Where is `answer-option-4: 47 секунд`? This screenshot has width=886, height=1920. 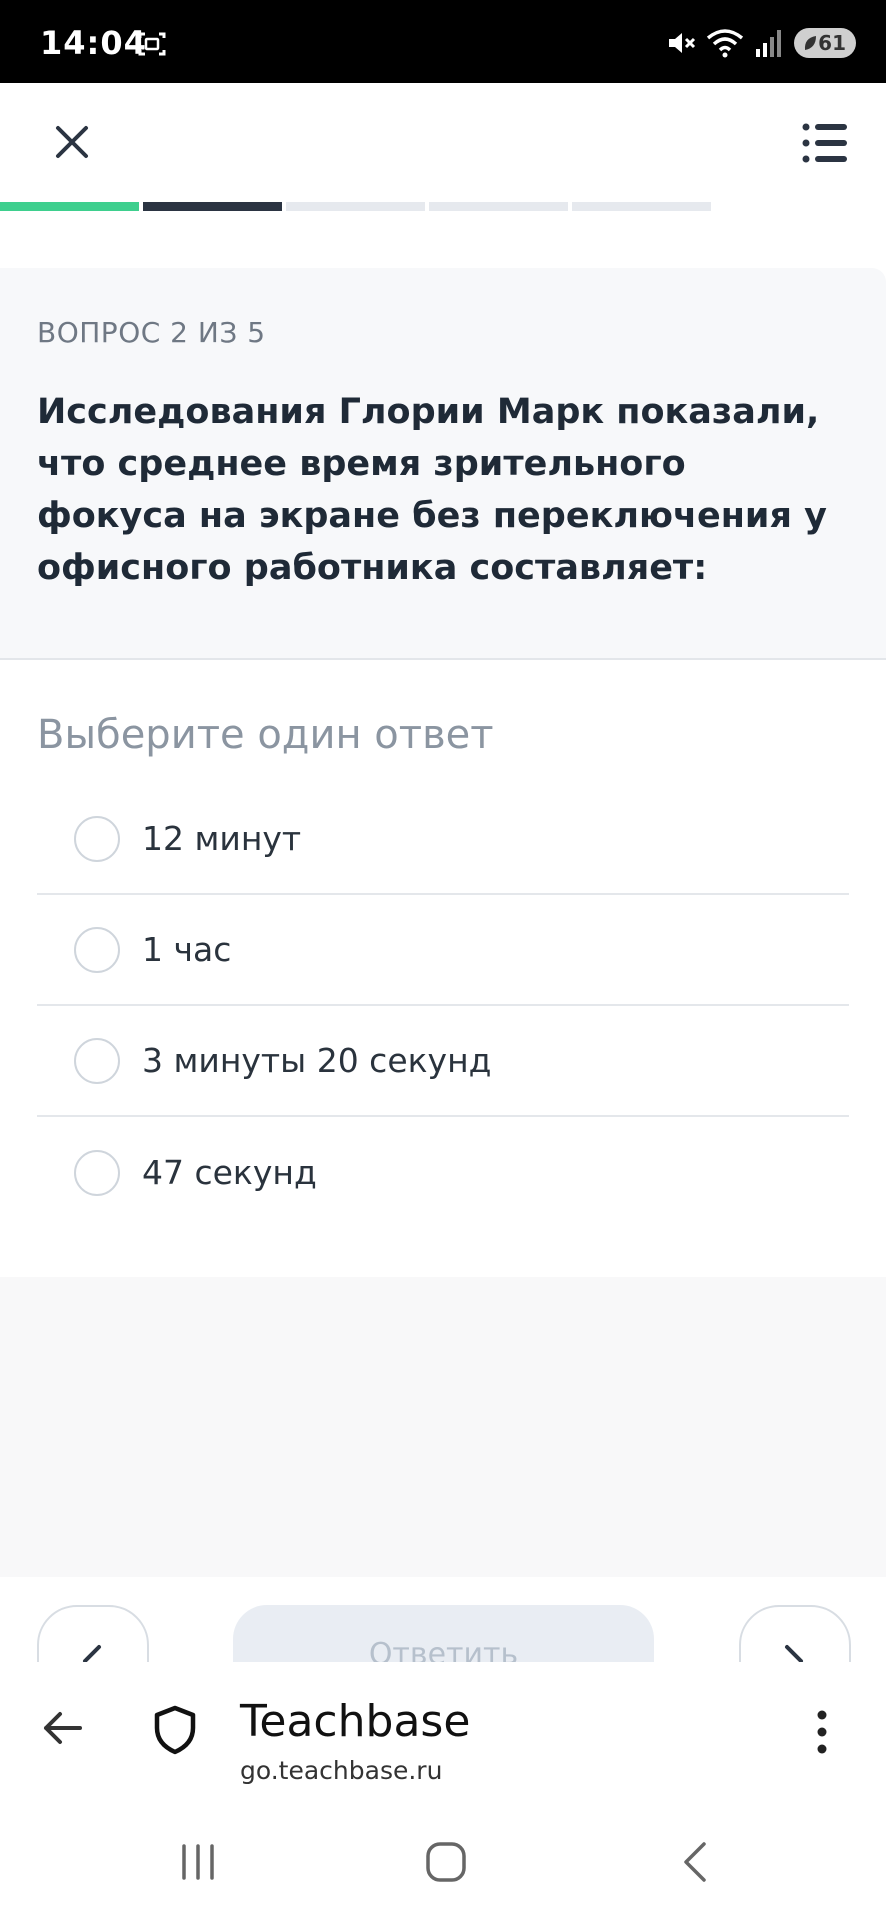 answer-option-4: 47 секунд is located at coordinates (443, 1172).